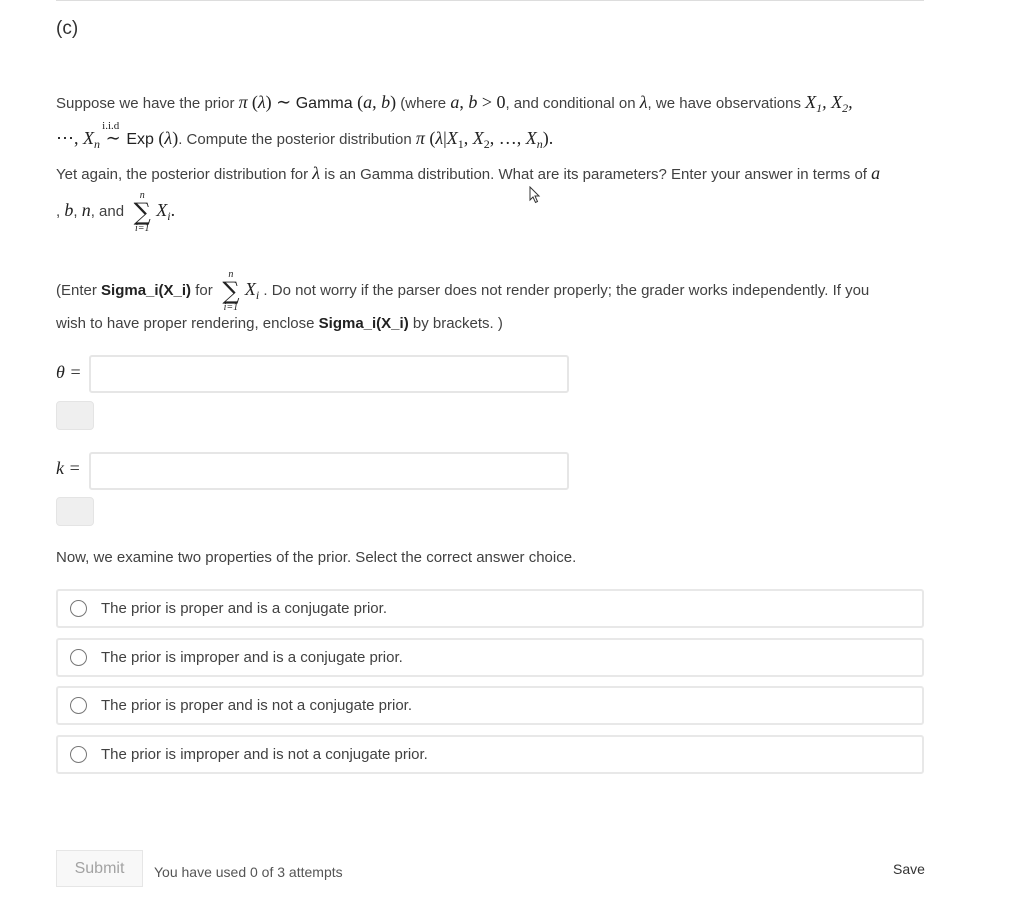  What do you see at coordinates (478, 102) in the screenshot?
I see `math-cond: a, b > 0` at bounding box center [478, 102].